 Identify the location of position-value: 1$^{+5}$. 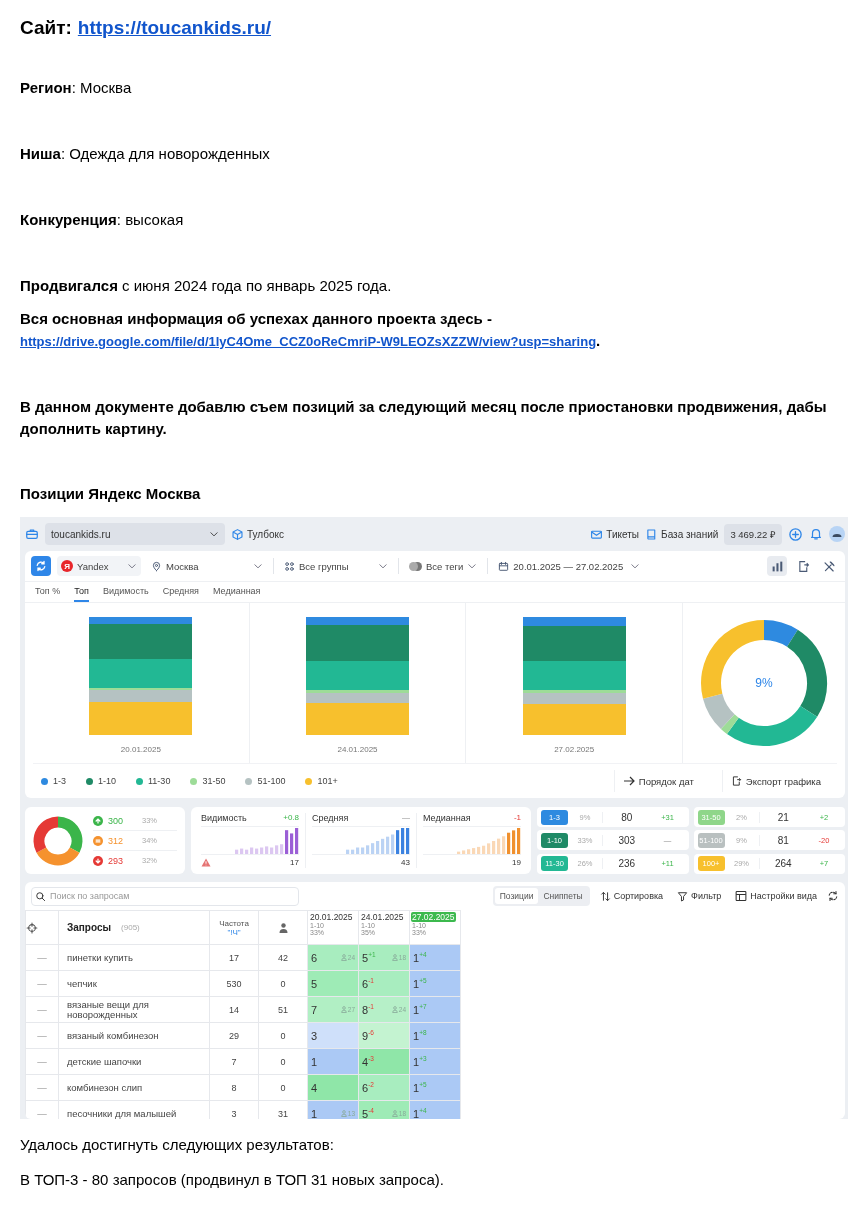
(420, 1087).